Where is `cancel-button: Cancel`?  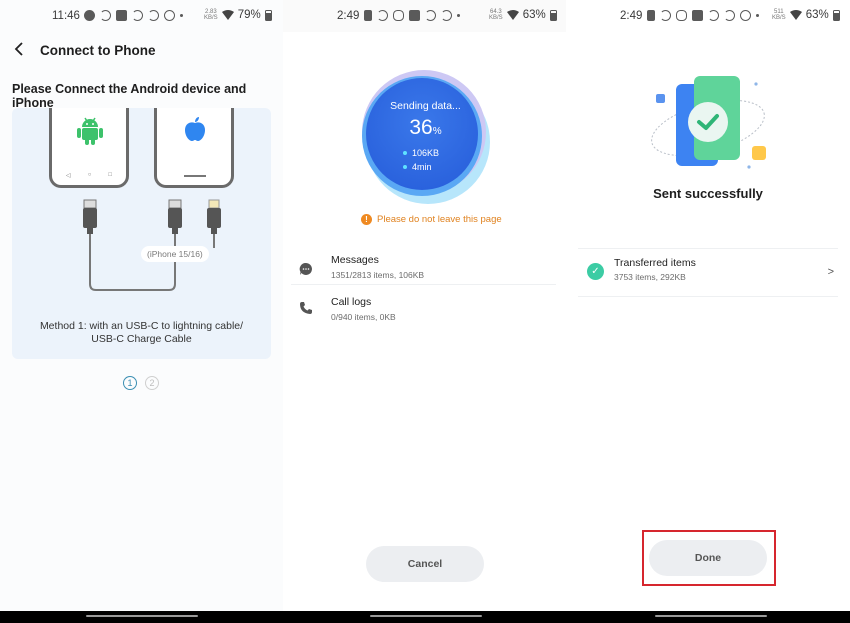
cancel-button: Cancel is located at coordinates (425, 564).